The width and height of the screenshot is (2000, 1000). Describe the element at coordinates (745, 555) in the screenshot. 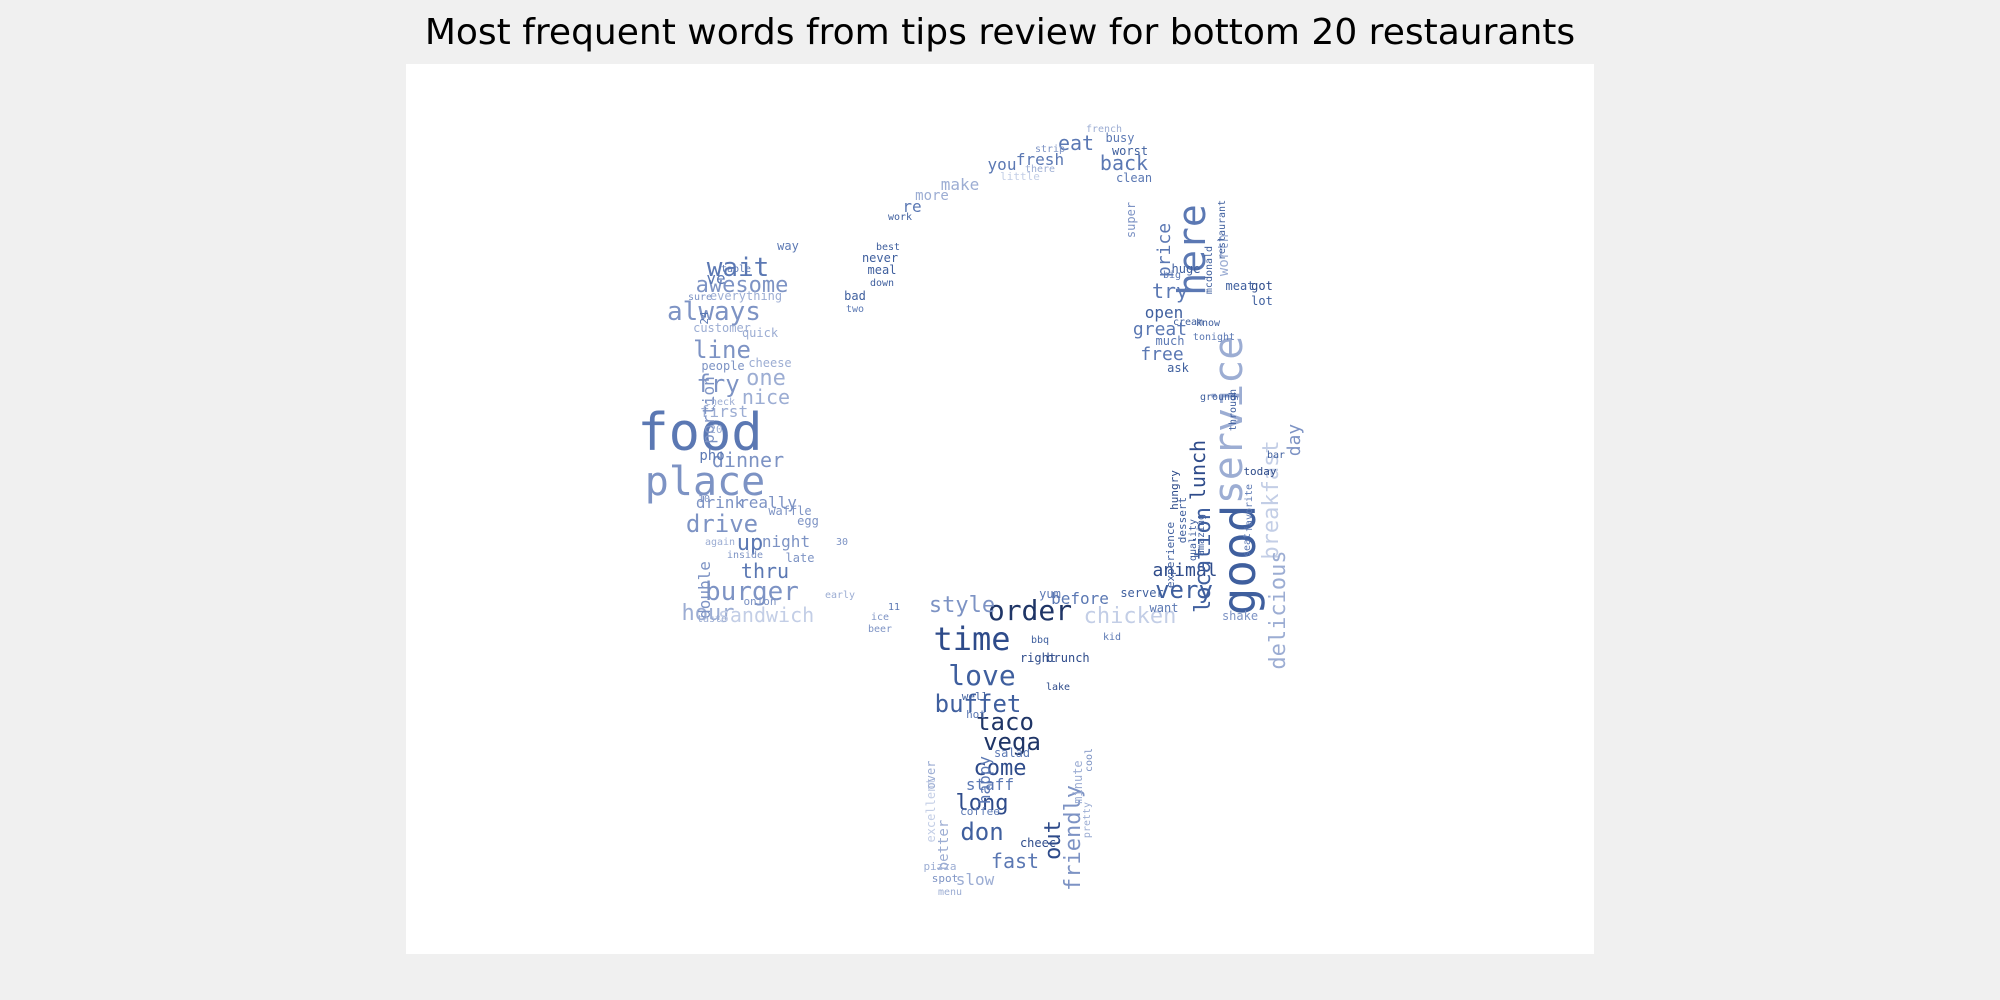

I see `word-inside: inside` at that location.